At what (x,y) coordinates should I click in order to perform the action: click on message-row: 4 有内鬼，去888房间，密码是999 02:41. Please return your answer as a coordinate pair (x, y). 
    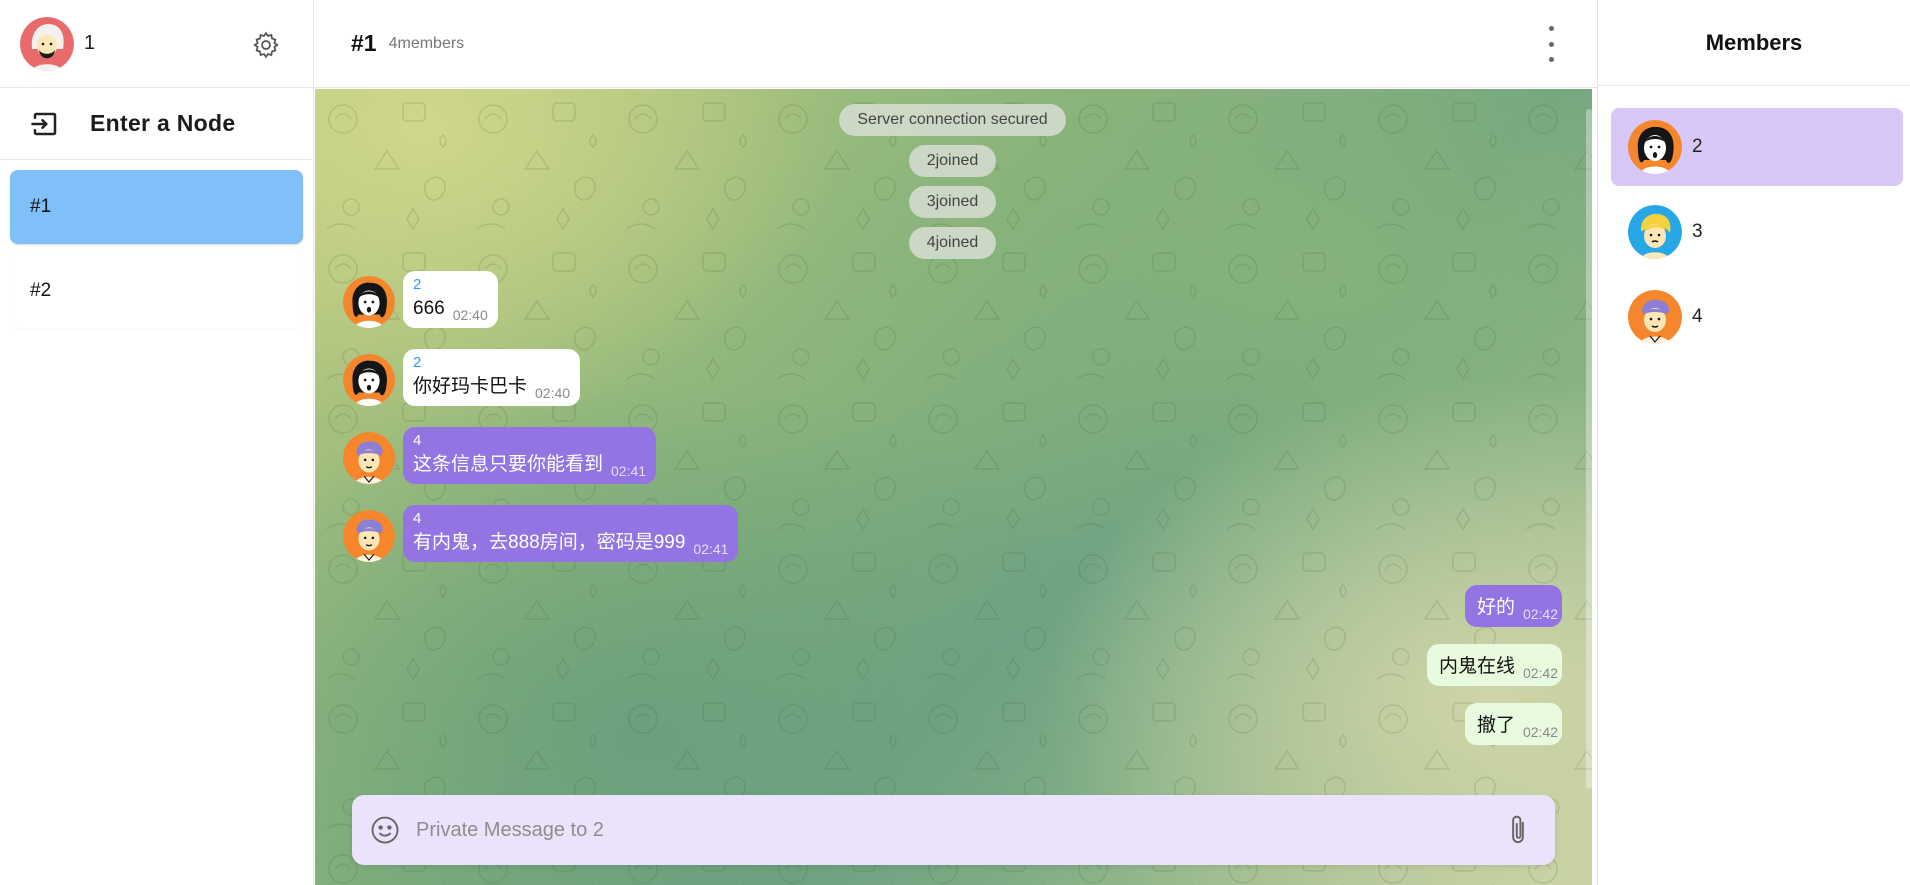
    Looking at the image, I should click on (541, 533).